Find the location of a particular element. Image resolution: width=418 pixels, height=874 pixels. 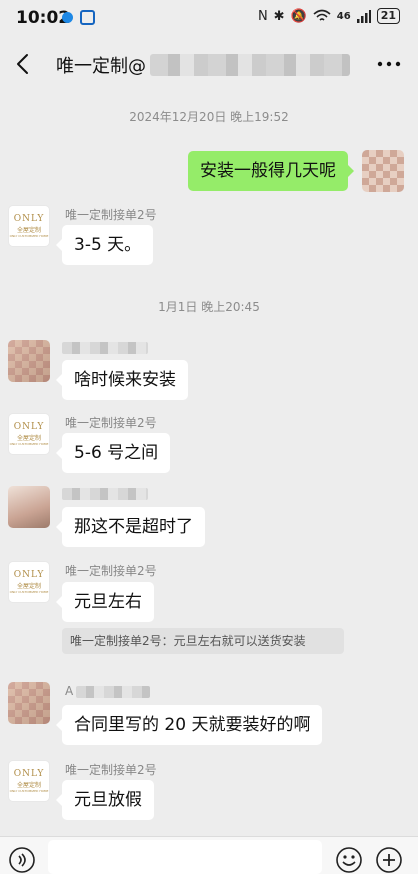

chat-bubble-notification-icon is located at coordinates (67, 17).